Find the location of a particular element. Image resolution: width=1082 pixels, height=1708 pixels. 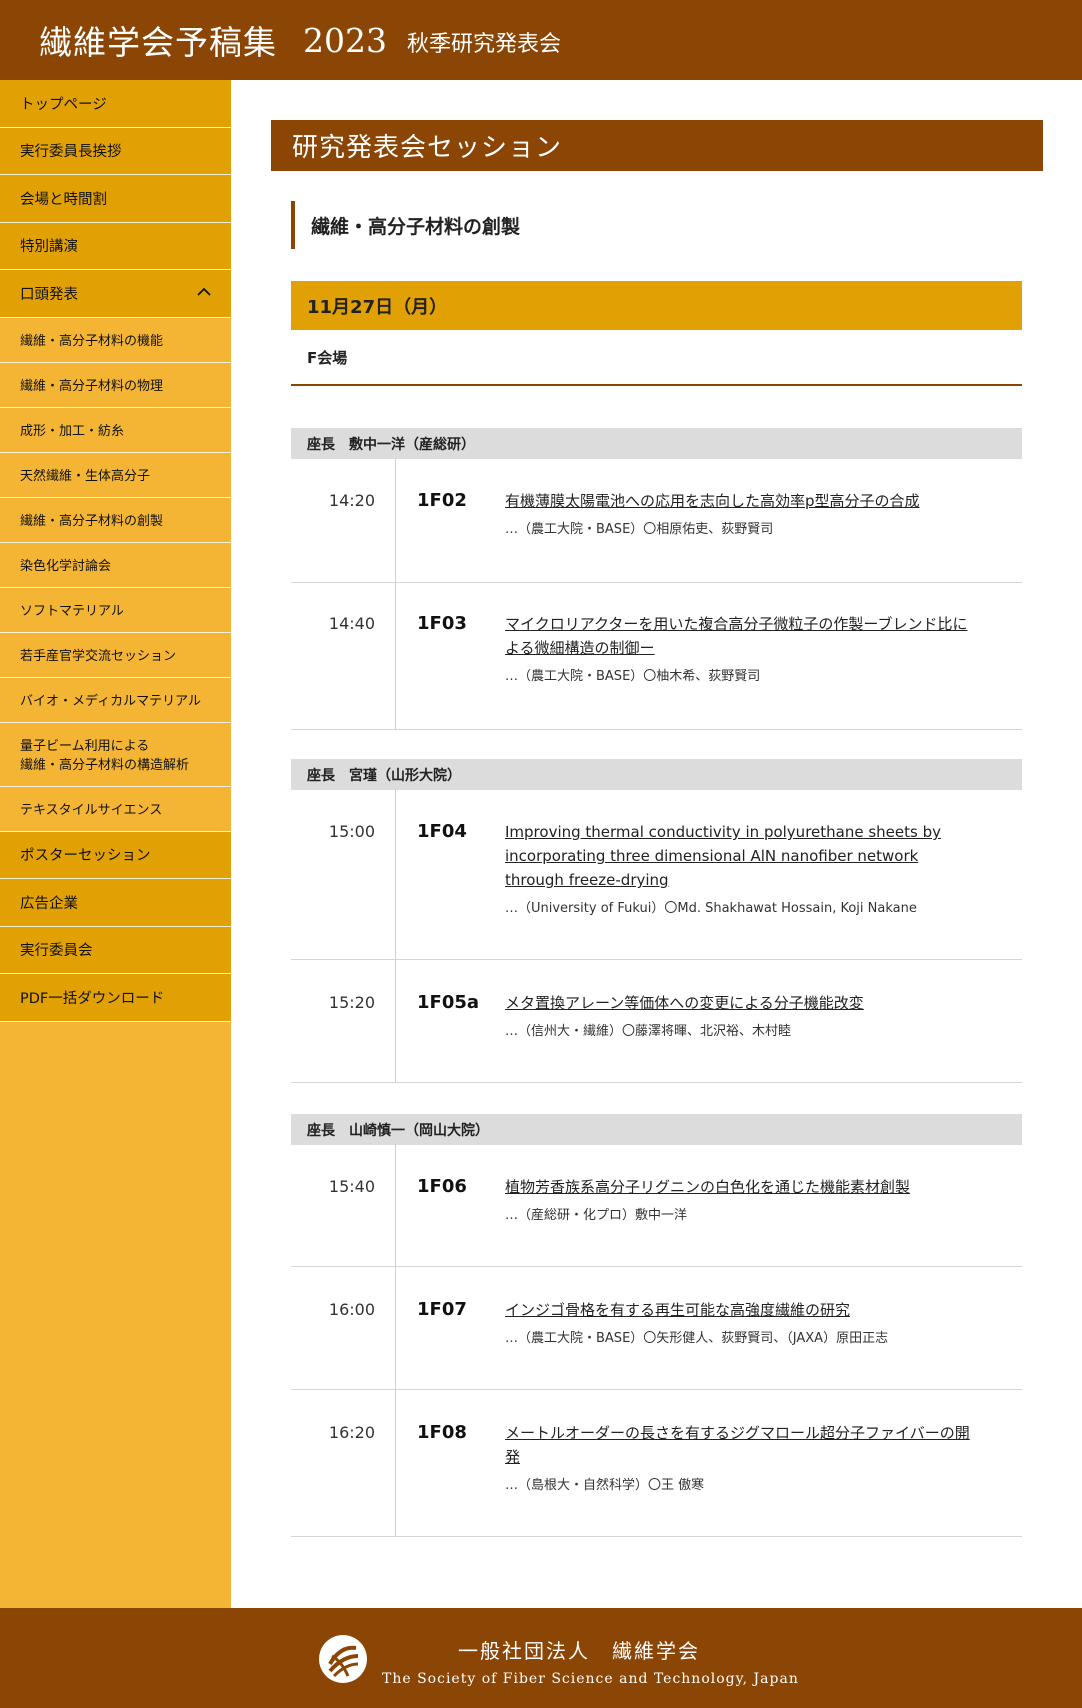

sidebar-item-venue-schedule: 会場と時間割 is located at coordinates (115, 199).